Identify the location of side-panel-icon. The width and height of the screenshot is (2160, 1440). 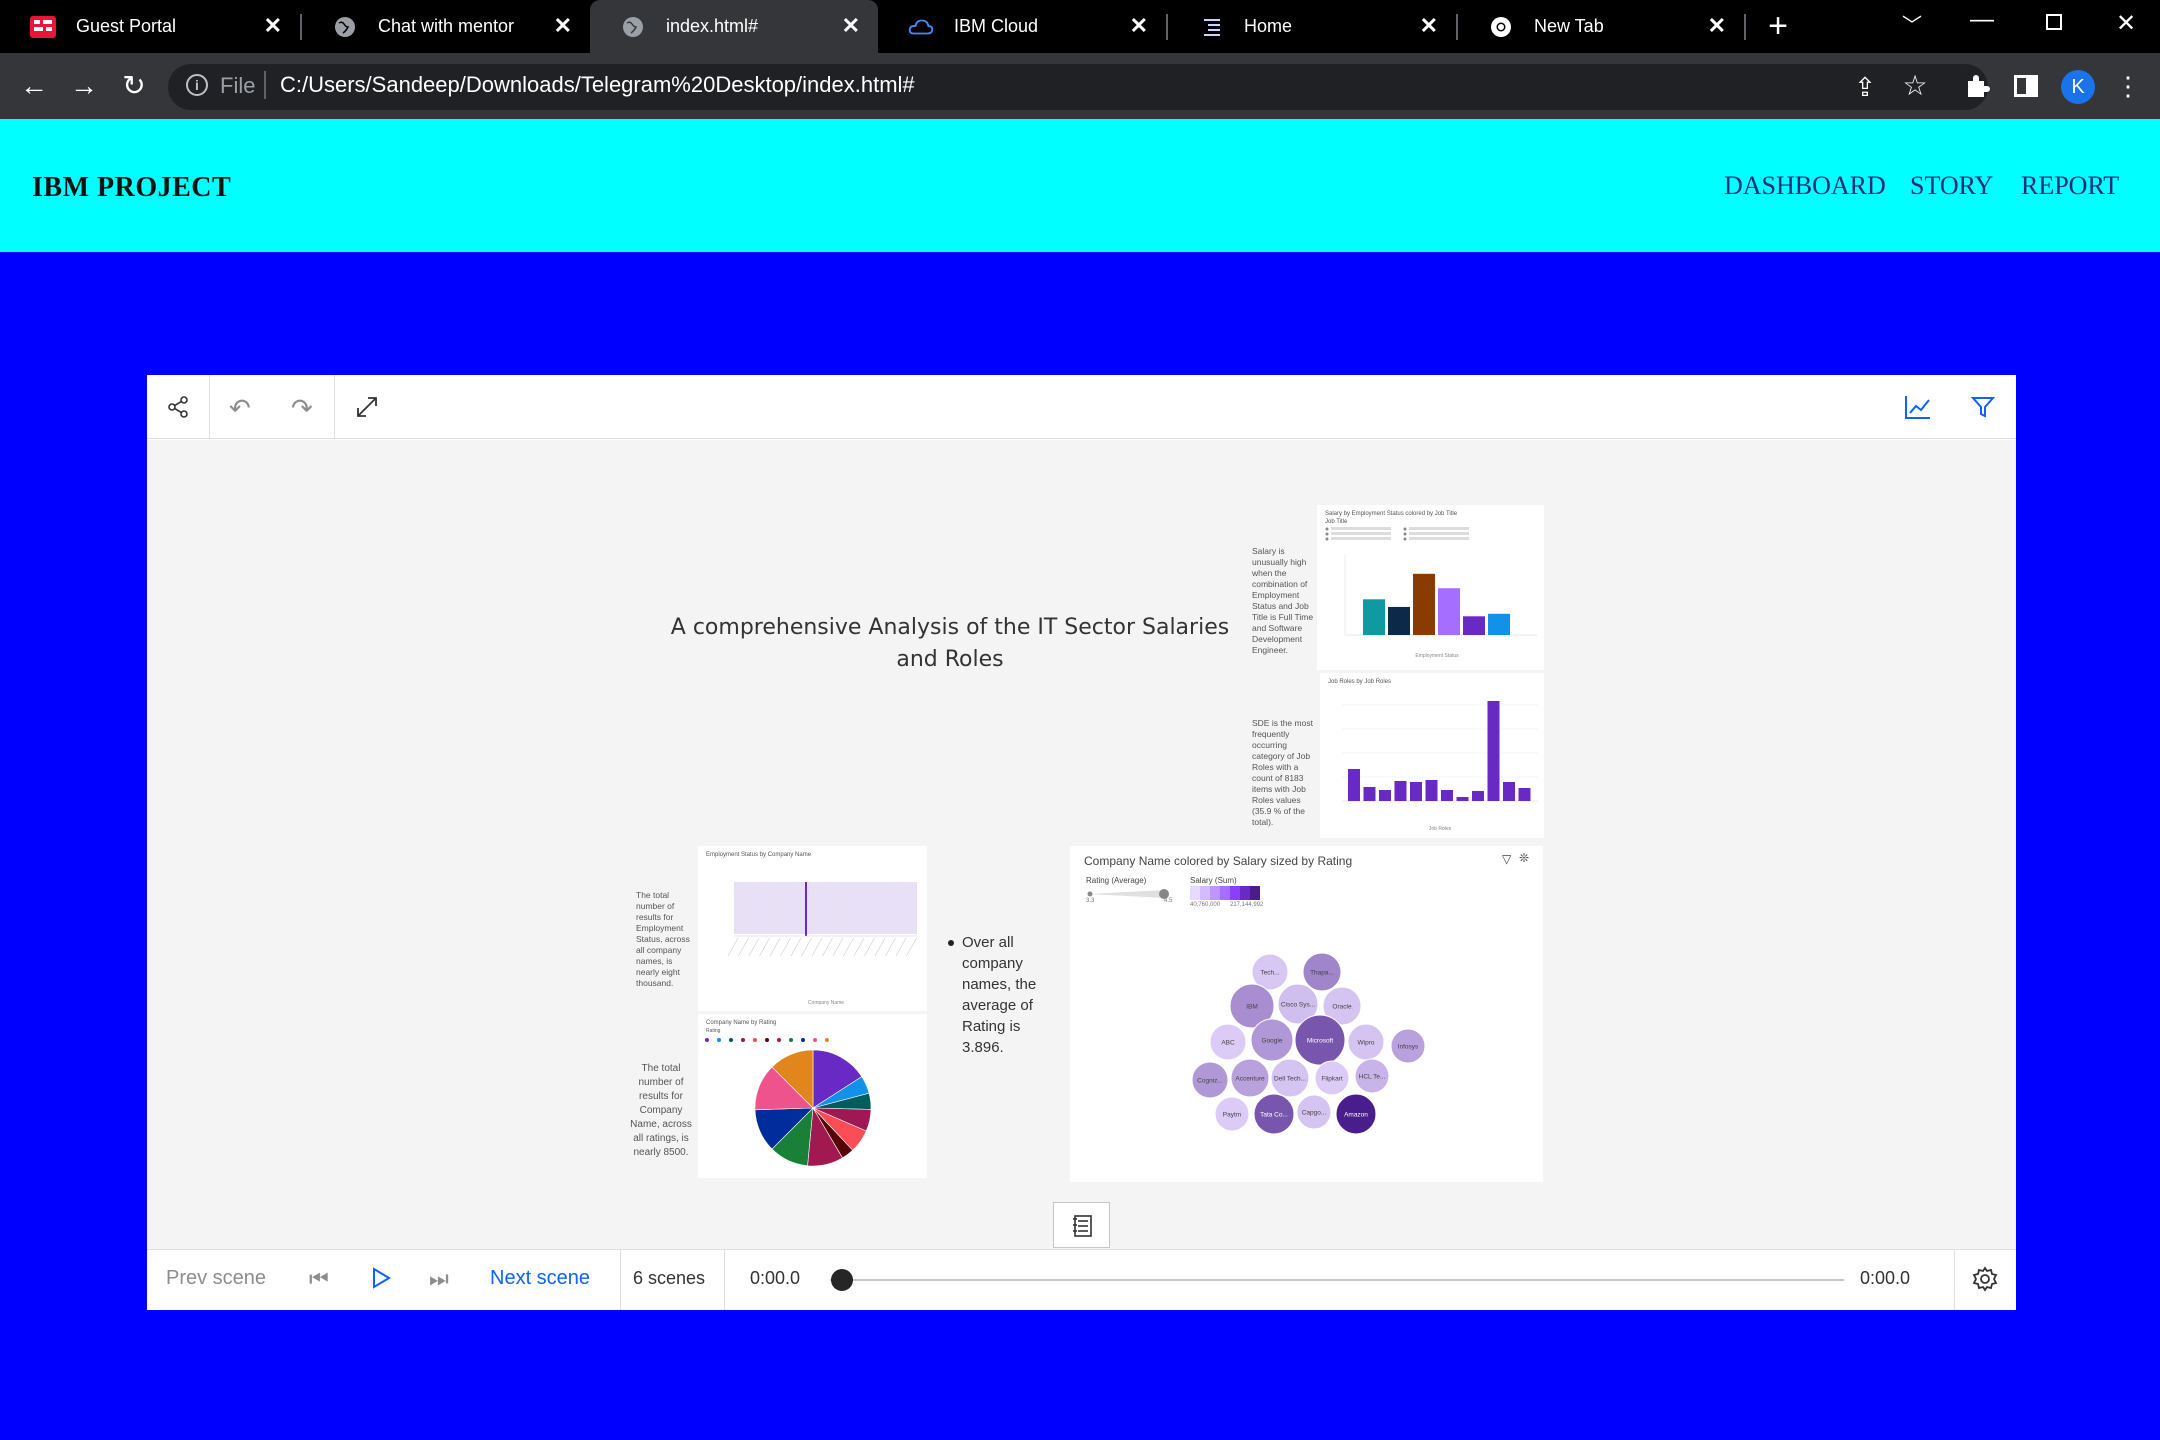
(2026, 86).